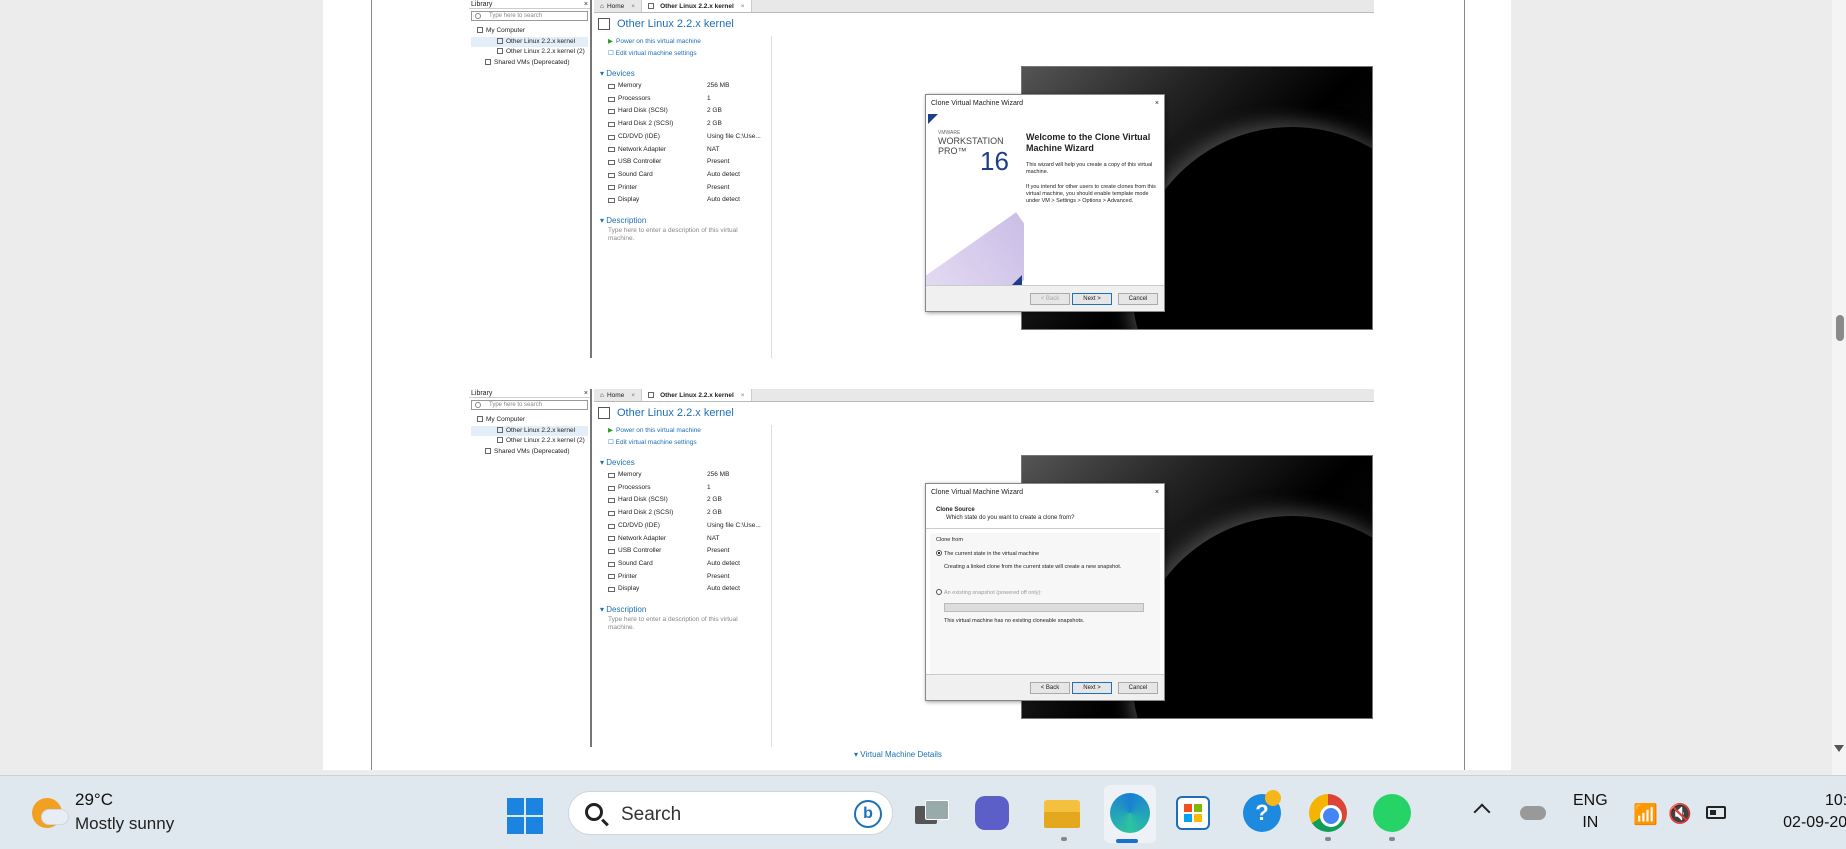  I want to click on whatsapp-icon, so click(1392, 813).